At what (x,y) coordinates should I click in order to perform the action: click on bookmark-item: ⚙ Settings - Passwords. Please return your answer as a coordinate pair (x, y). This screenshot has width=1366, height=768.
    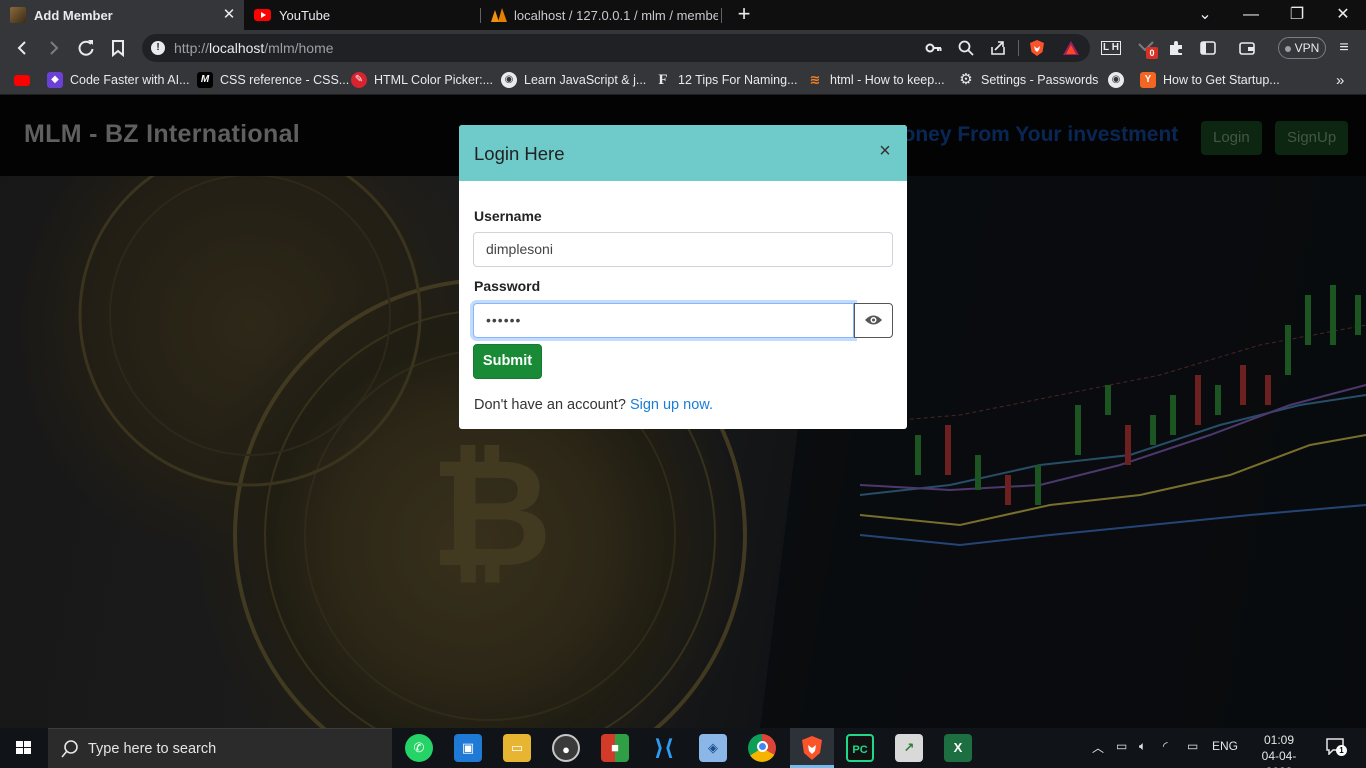
    Looking at the image, I should click on (1028, 80).